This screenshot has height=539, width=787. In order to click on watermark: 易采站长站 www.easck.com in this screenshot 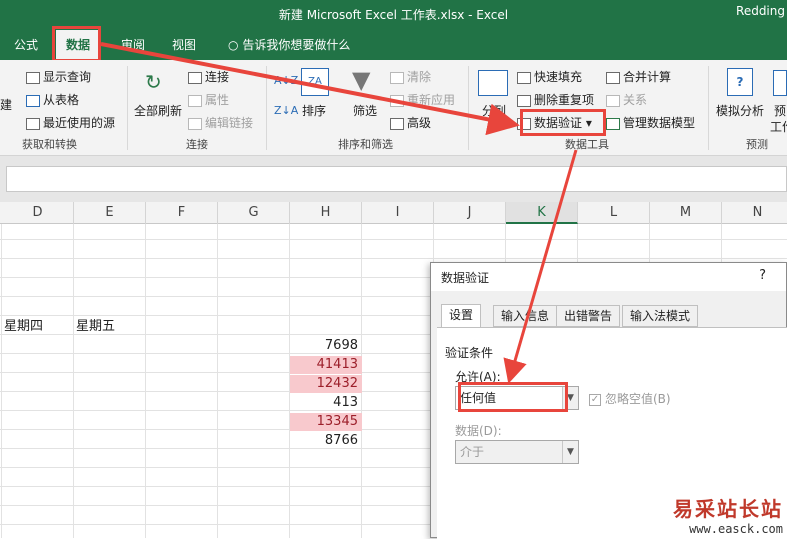, I will do `click(713, 514)`.